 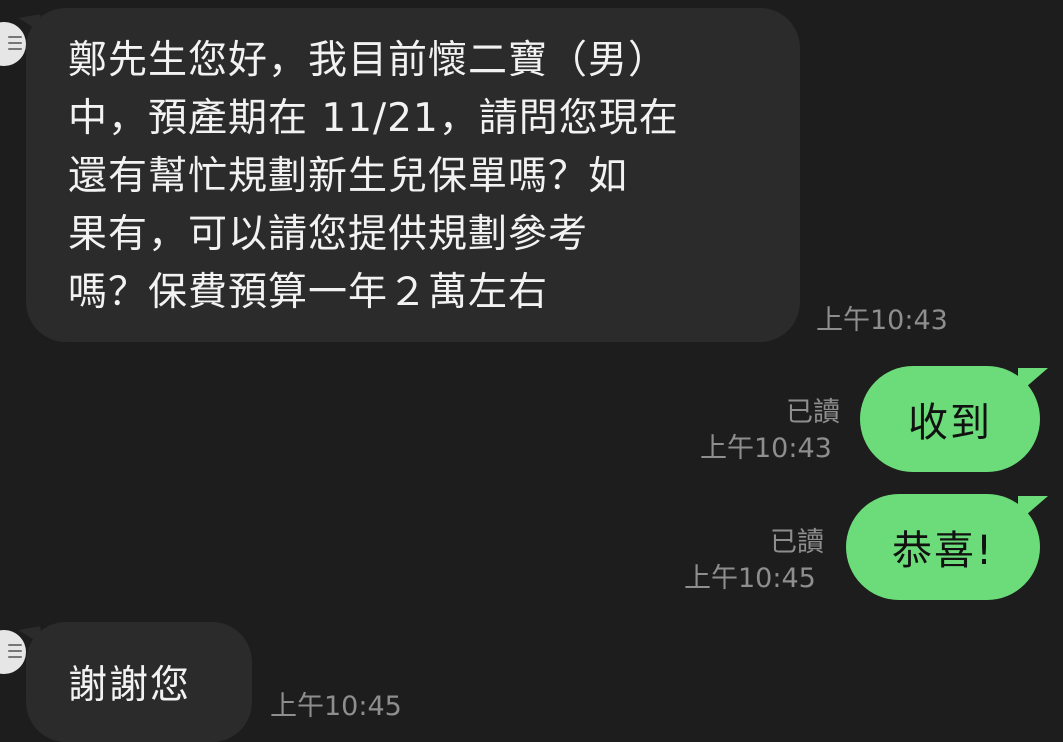 What do you see at coordinates (943, 551) in the screenshot?
I see `outgoing-message-text: 恭喜!` at bounding box center [943, 551].